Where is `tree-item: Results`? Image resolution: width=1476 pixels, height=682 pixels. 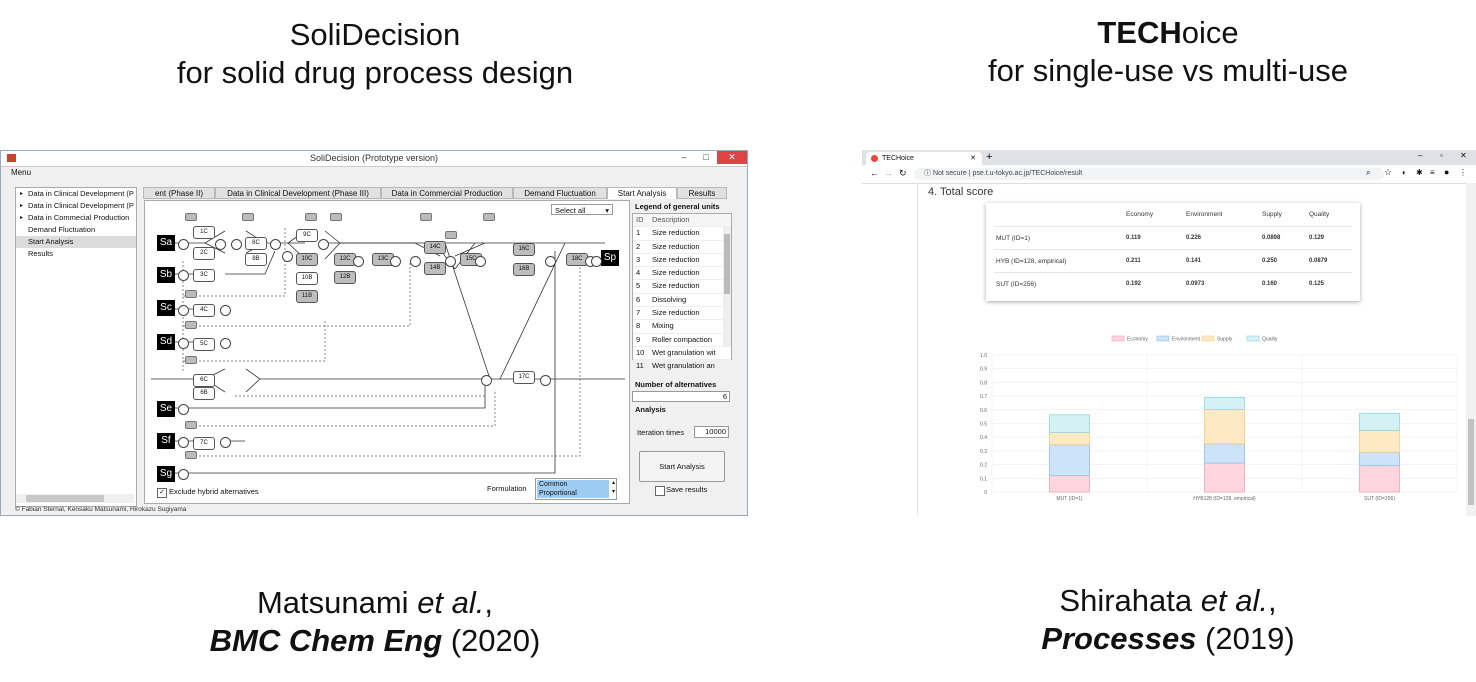 tree-item: Results is located at coordinates (76, 254).